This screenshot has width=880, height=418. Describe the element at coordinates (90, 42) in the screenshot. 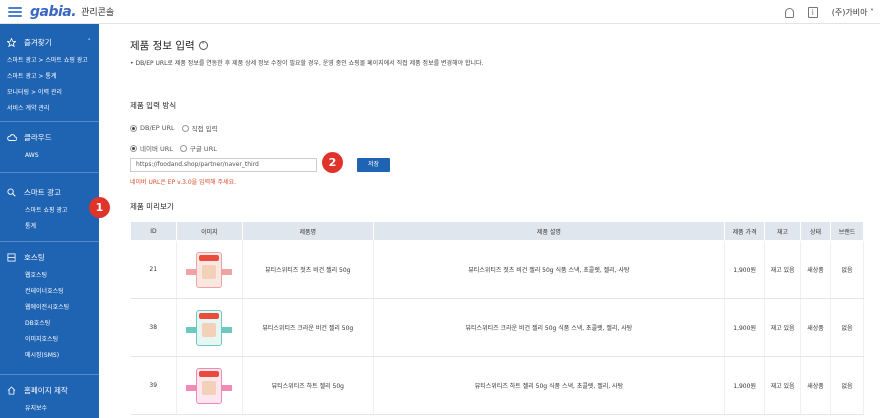

I see `chevron-up-icon: ˄` at that location.